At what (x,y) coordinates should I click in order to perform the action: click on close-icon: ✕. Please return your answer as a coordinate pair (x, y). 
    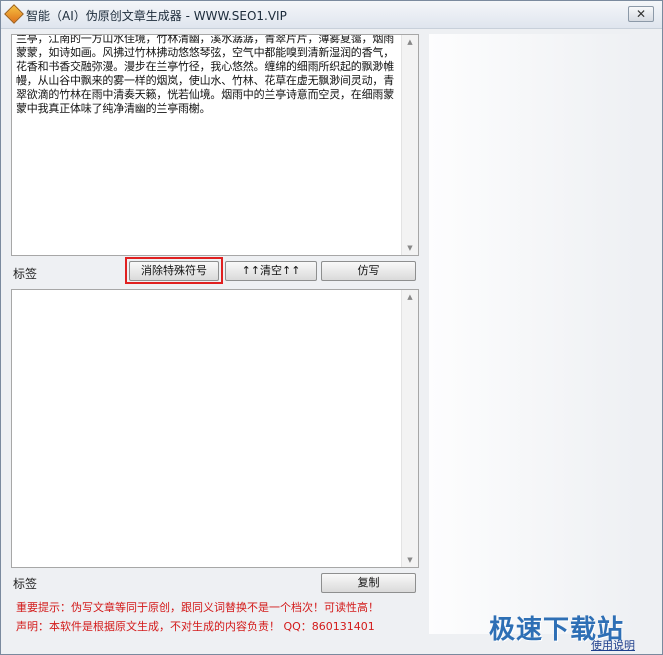
    Looking at the image, I should click on (641, 14).